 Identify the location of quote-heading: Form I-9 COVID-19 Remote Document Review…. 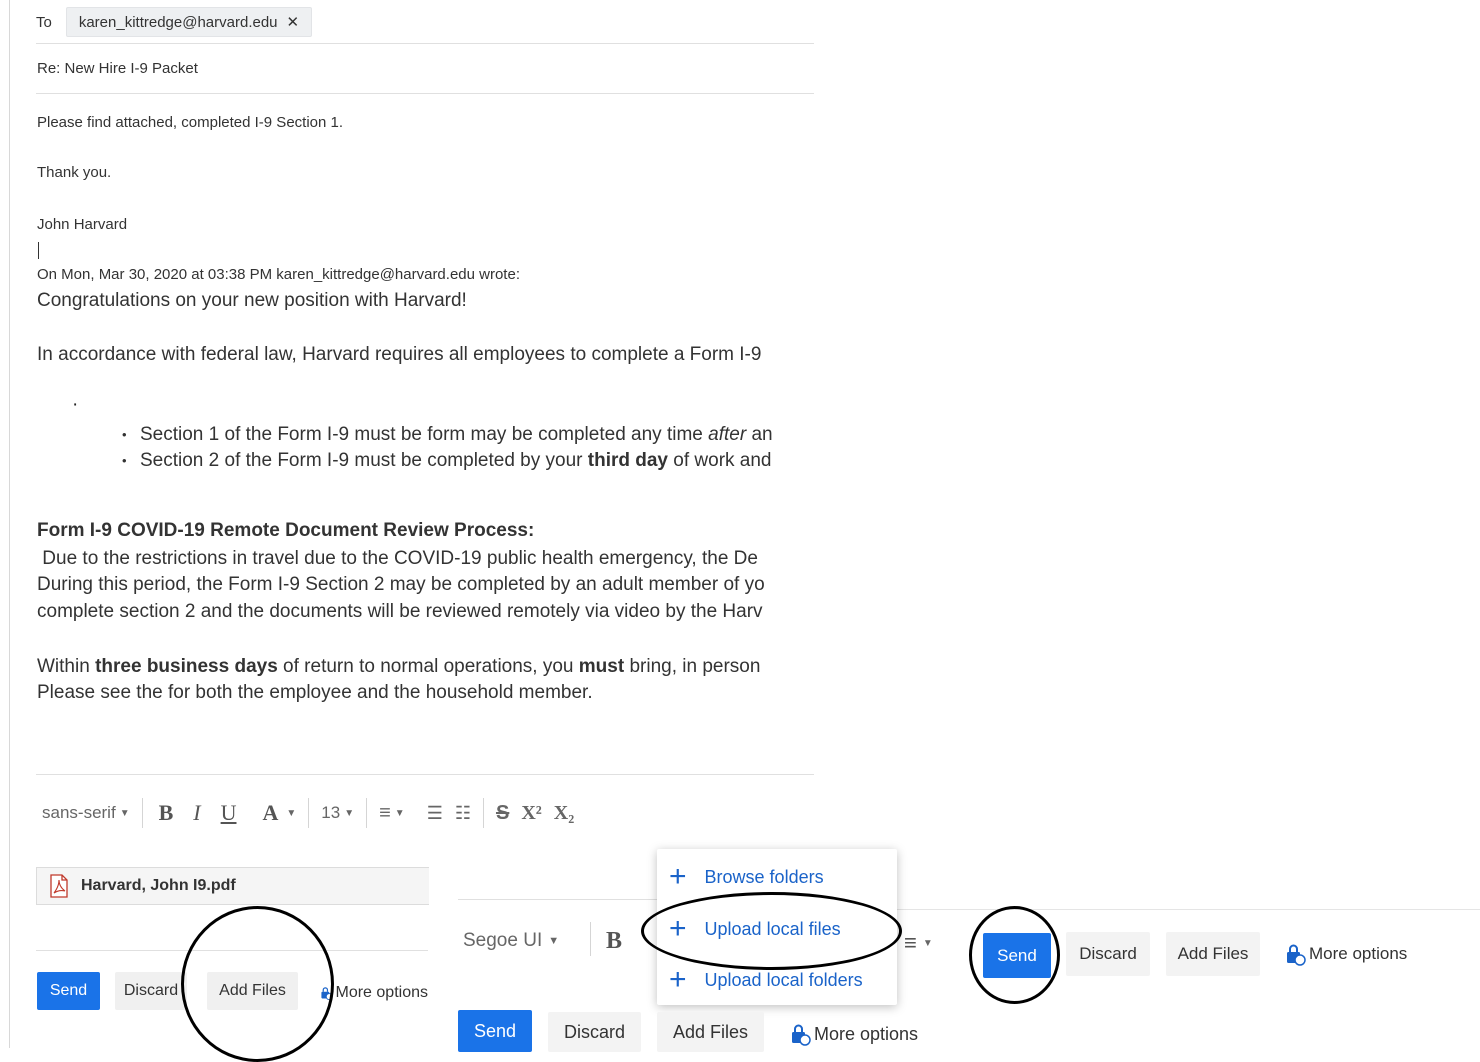
(286, 530).